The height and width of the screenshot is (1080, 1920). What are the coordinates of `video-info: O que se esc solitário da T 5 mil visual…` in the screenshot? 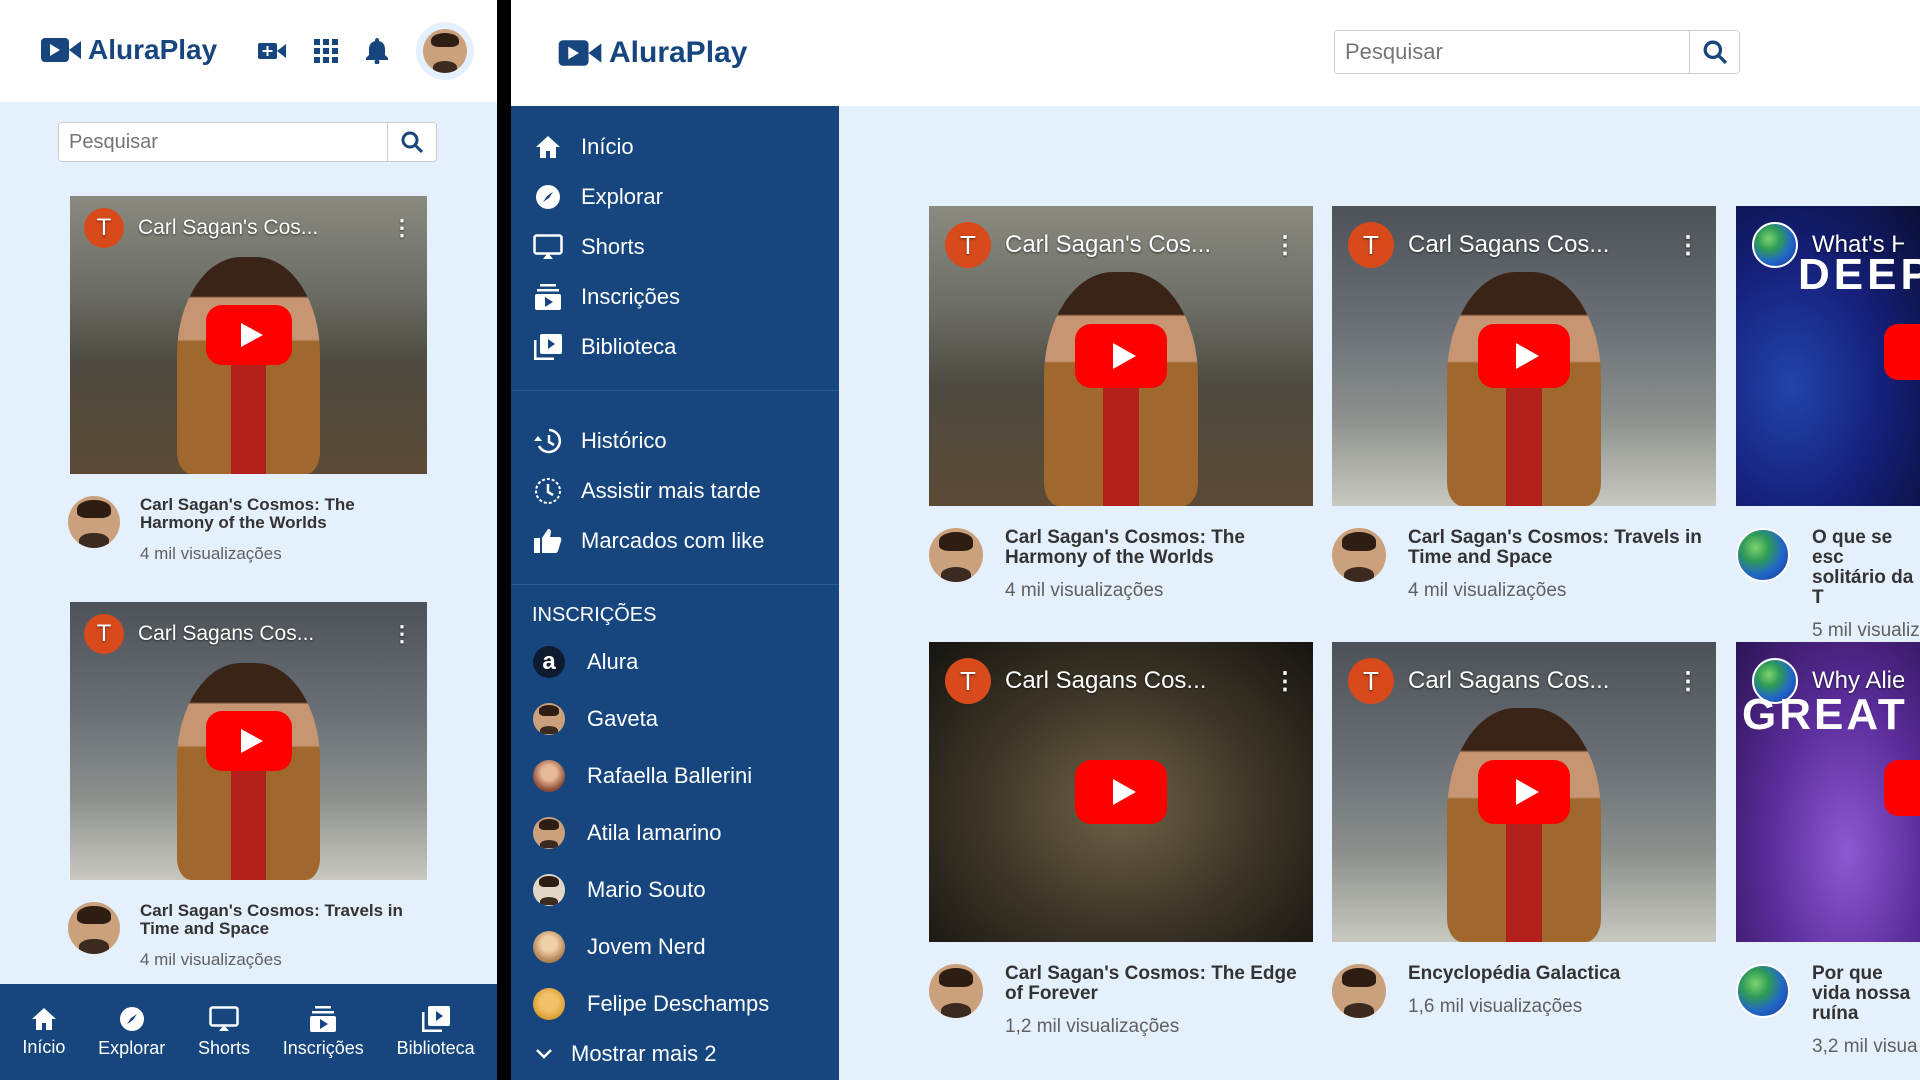 It's located at (1828, 585).